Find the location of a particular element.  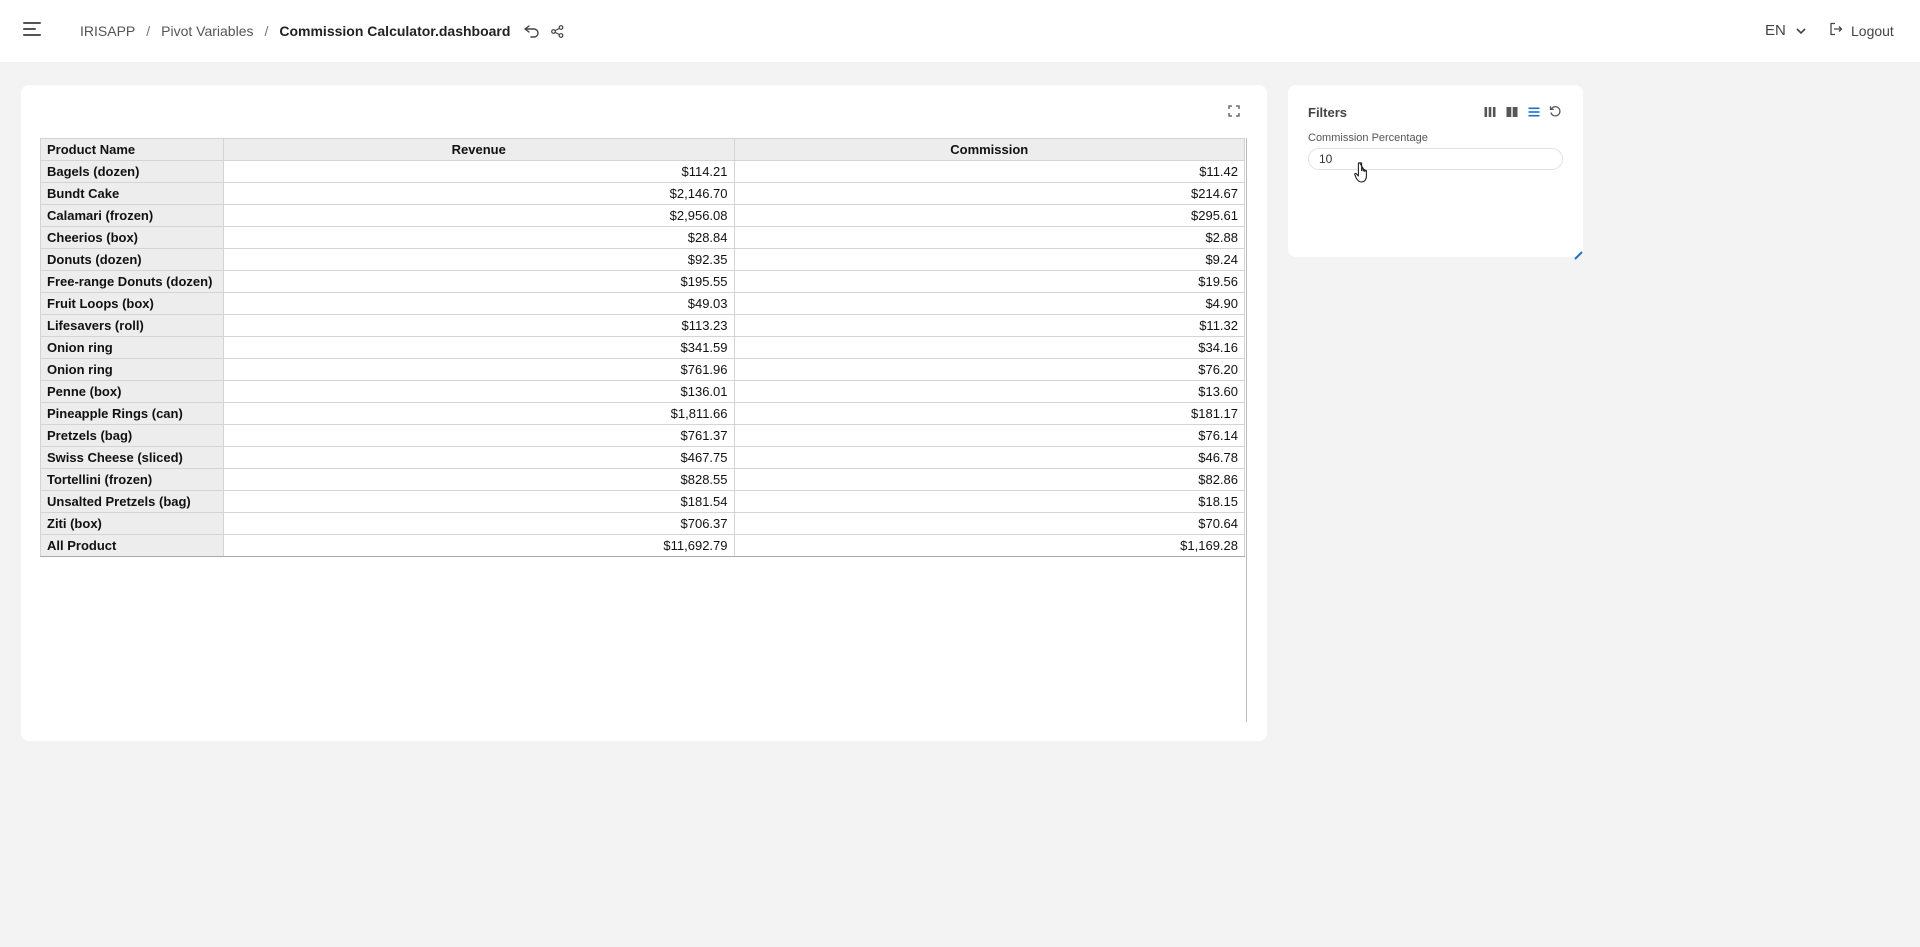

row-label: Tortellini (frozen) is located at coordinates (132, 479).